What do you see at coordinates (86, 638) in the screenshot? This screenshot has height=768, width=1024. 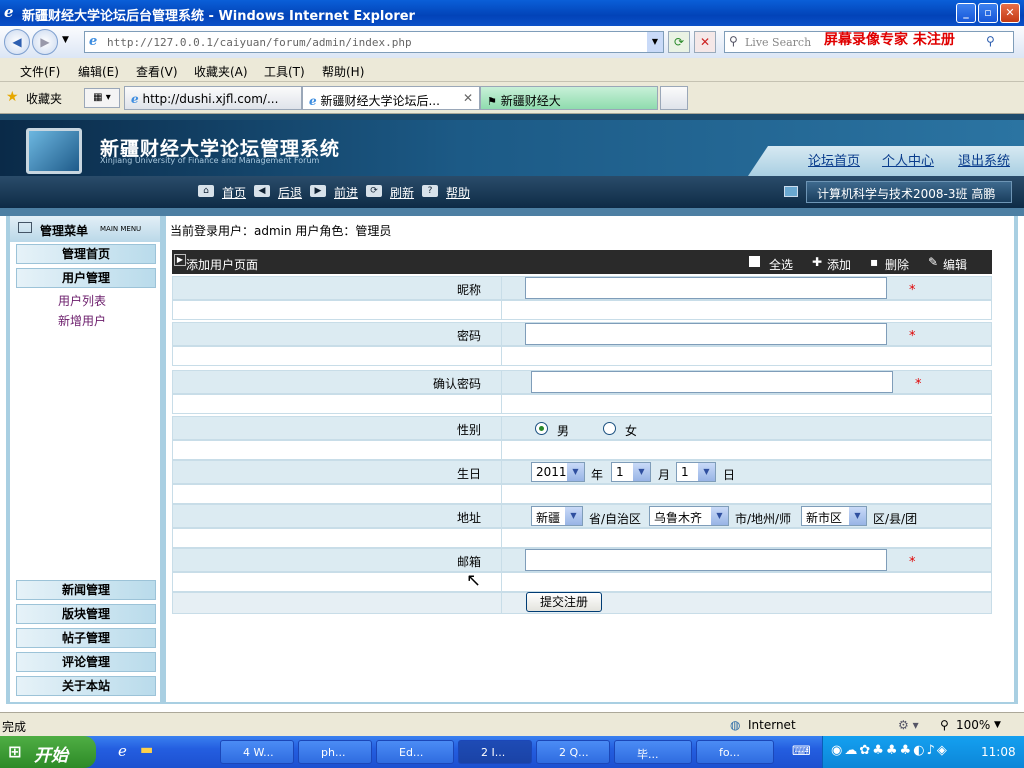 I see `sidebar-item-posts: 帖子管理` at bounding box center [86, 638].